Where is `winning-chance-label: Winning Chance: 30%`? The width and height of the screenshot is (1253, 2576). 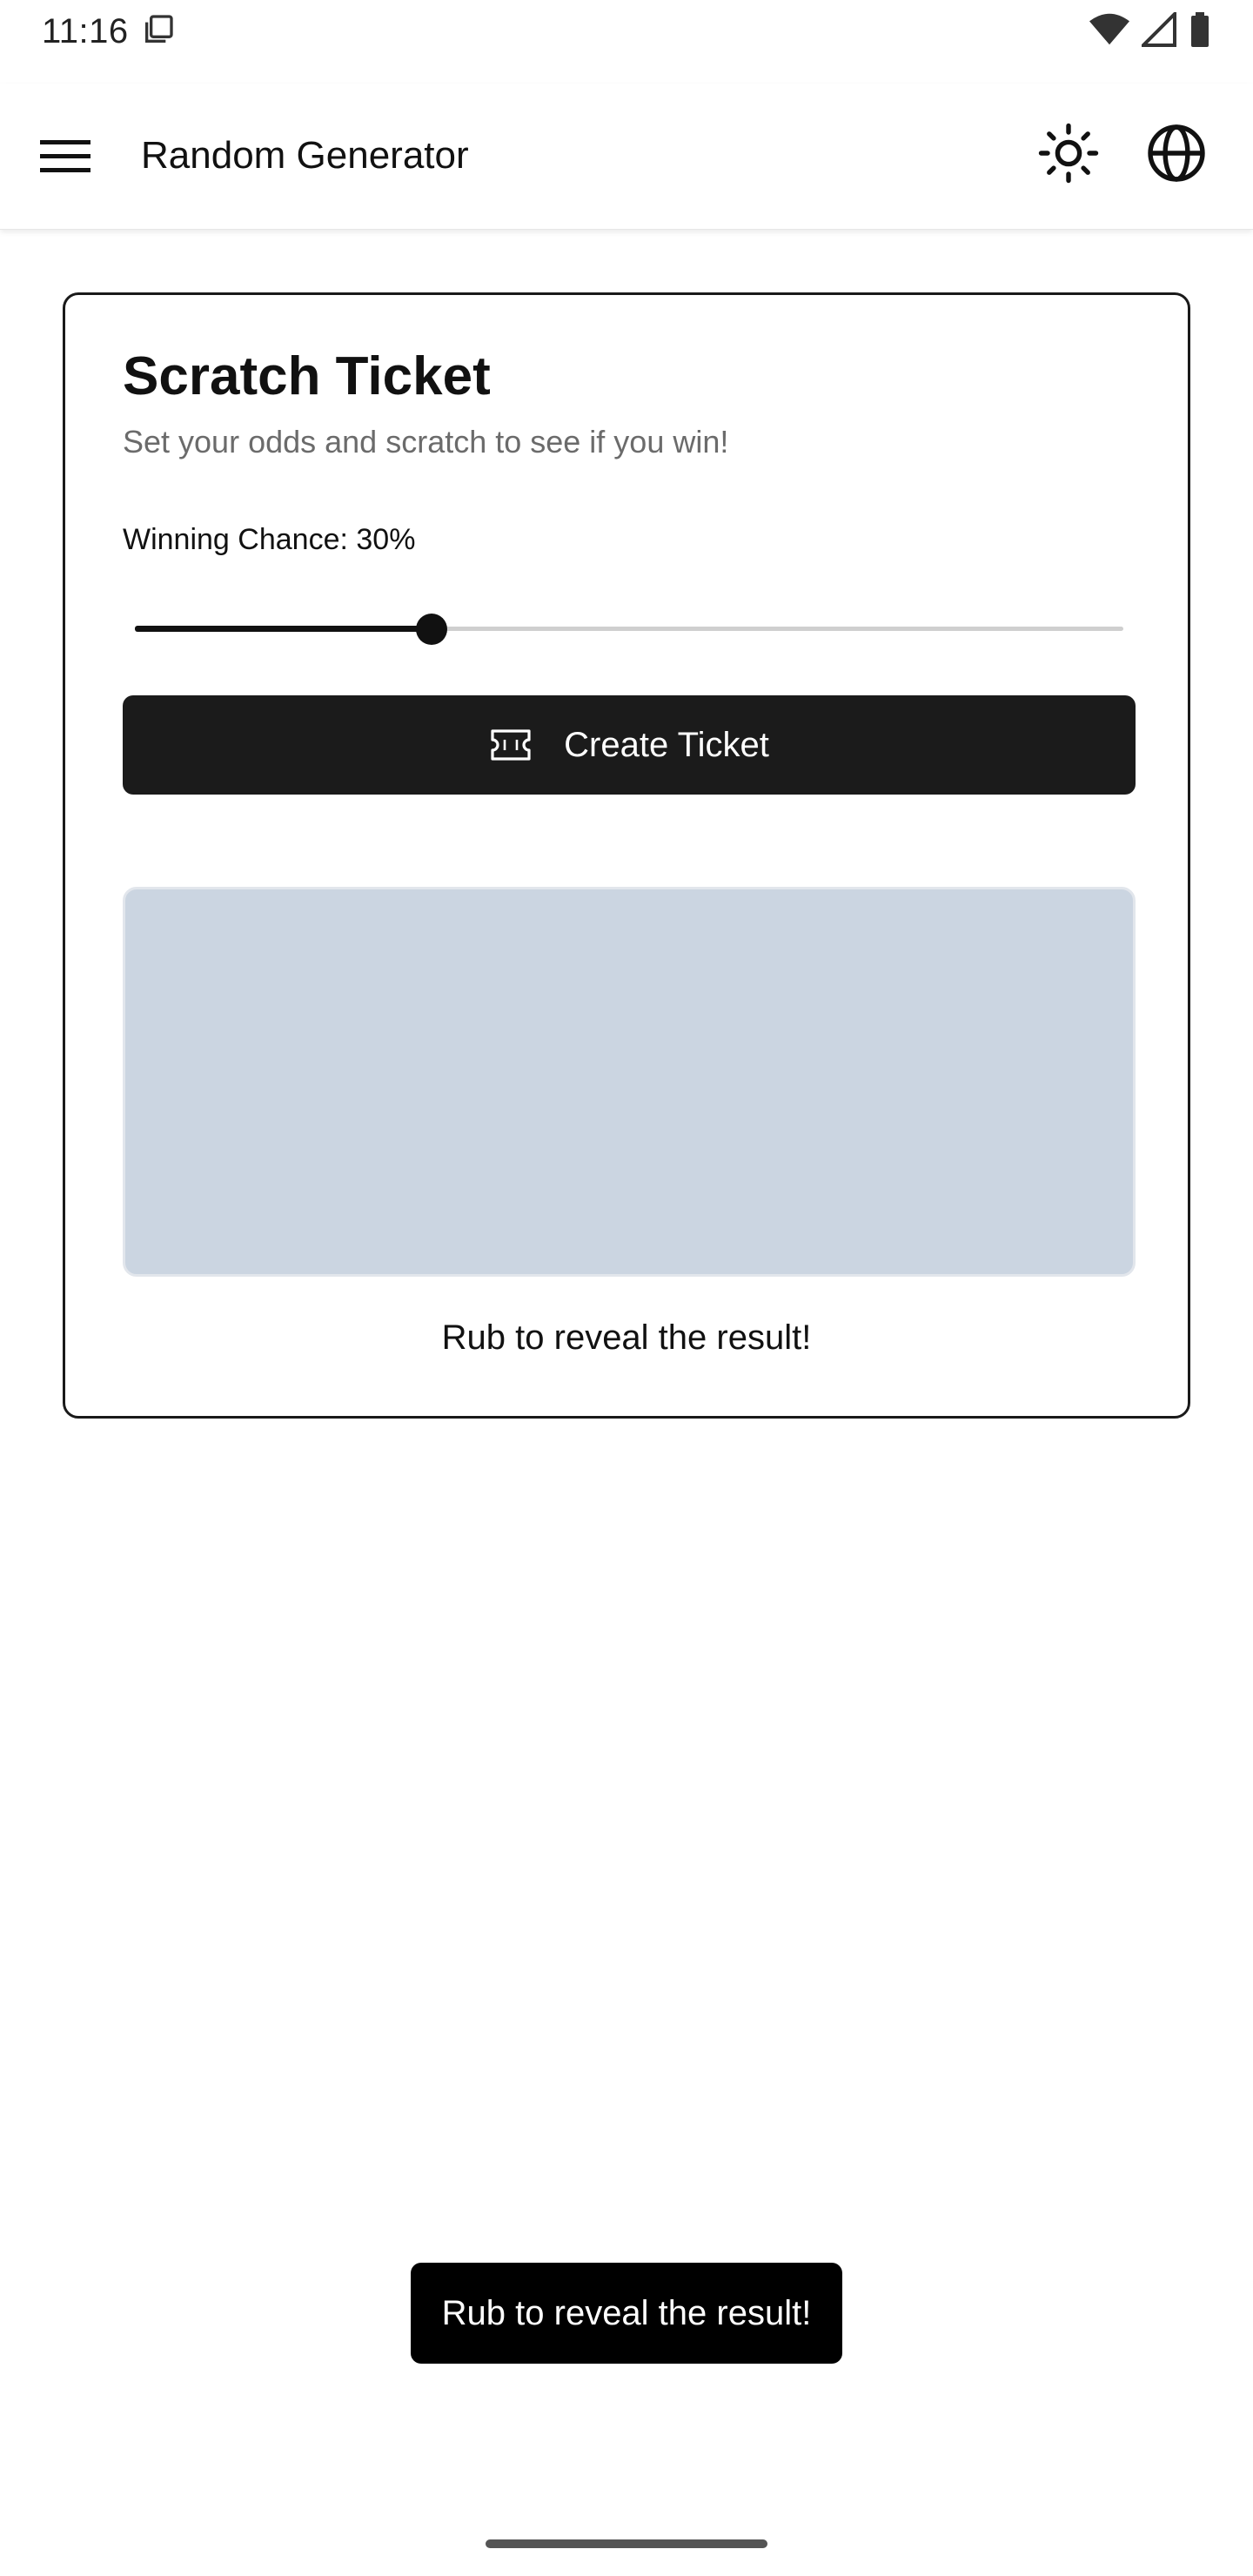 winning-chance-label: Winning Chance: 30% is located at coordinates (269, 540).